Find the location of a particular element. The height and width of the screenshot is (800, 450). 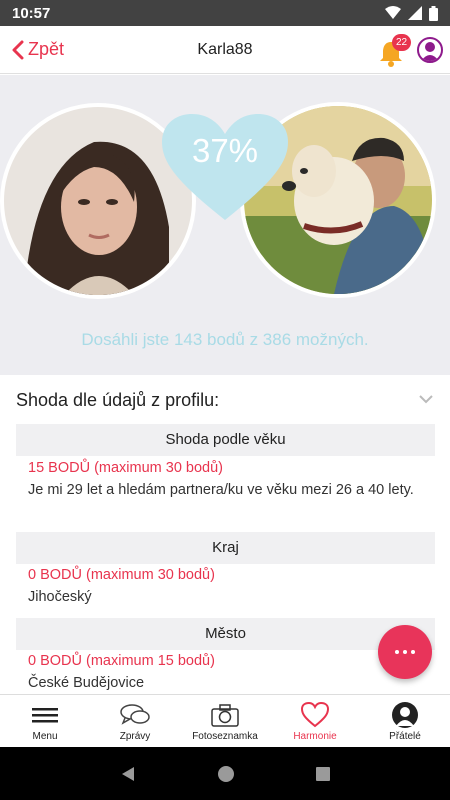

recents-square-icon is located at coordinates (323, 774).